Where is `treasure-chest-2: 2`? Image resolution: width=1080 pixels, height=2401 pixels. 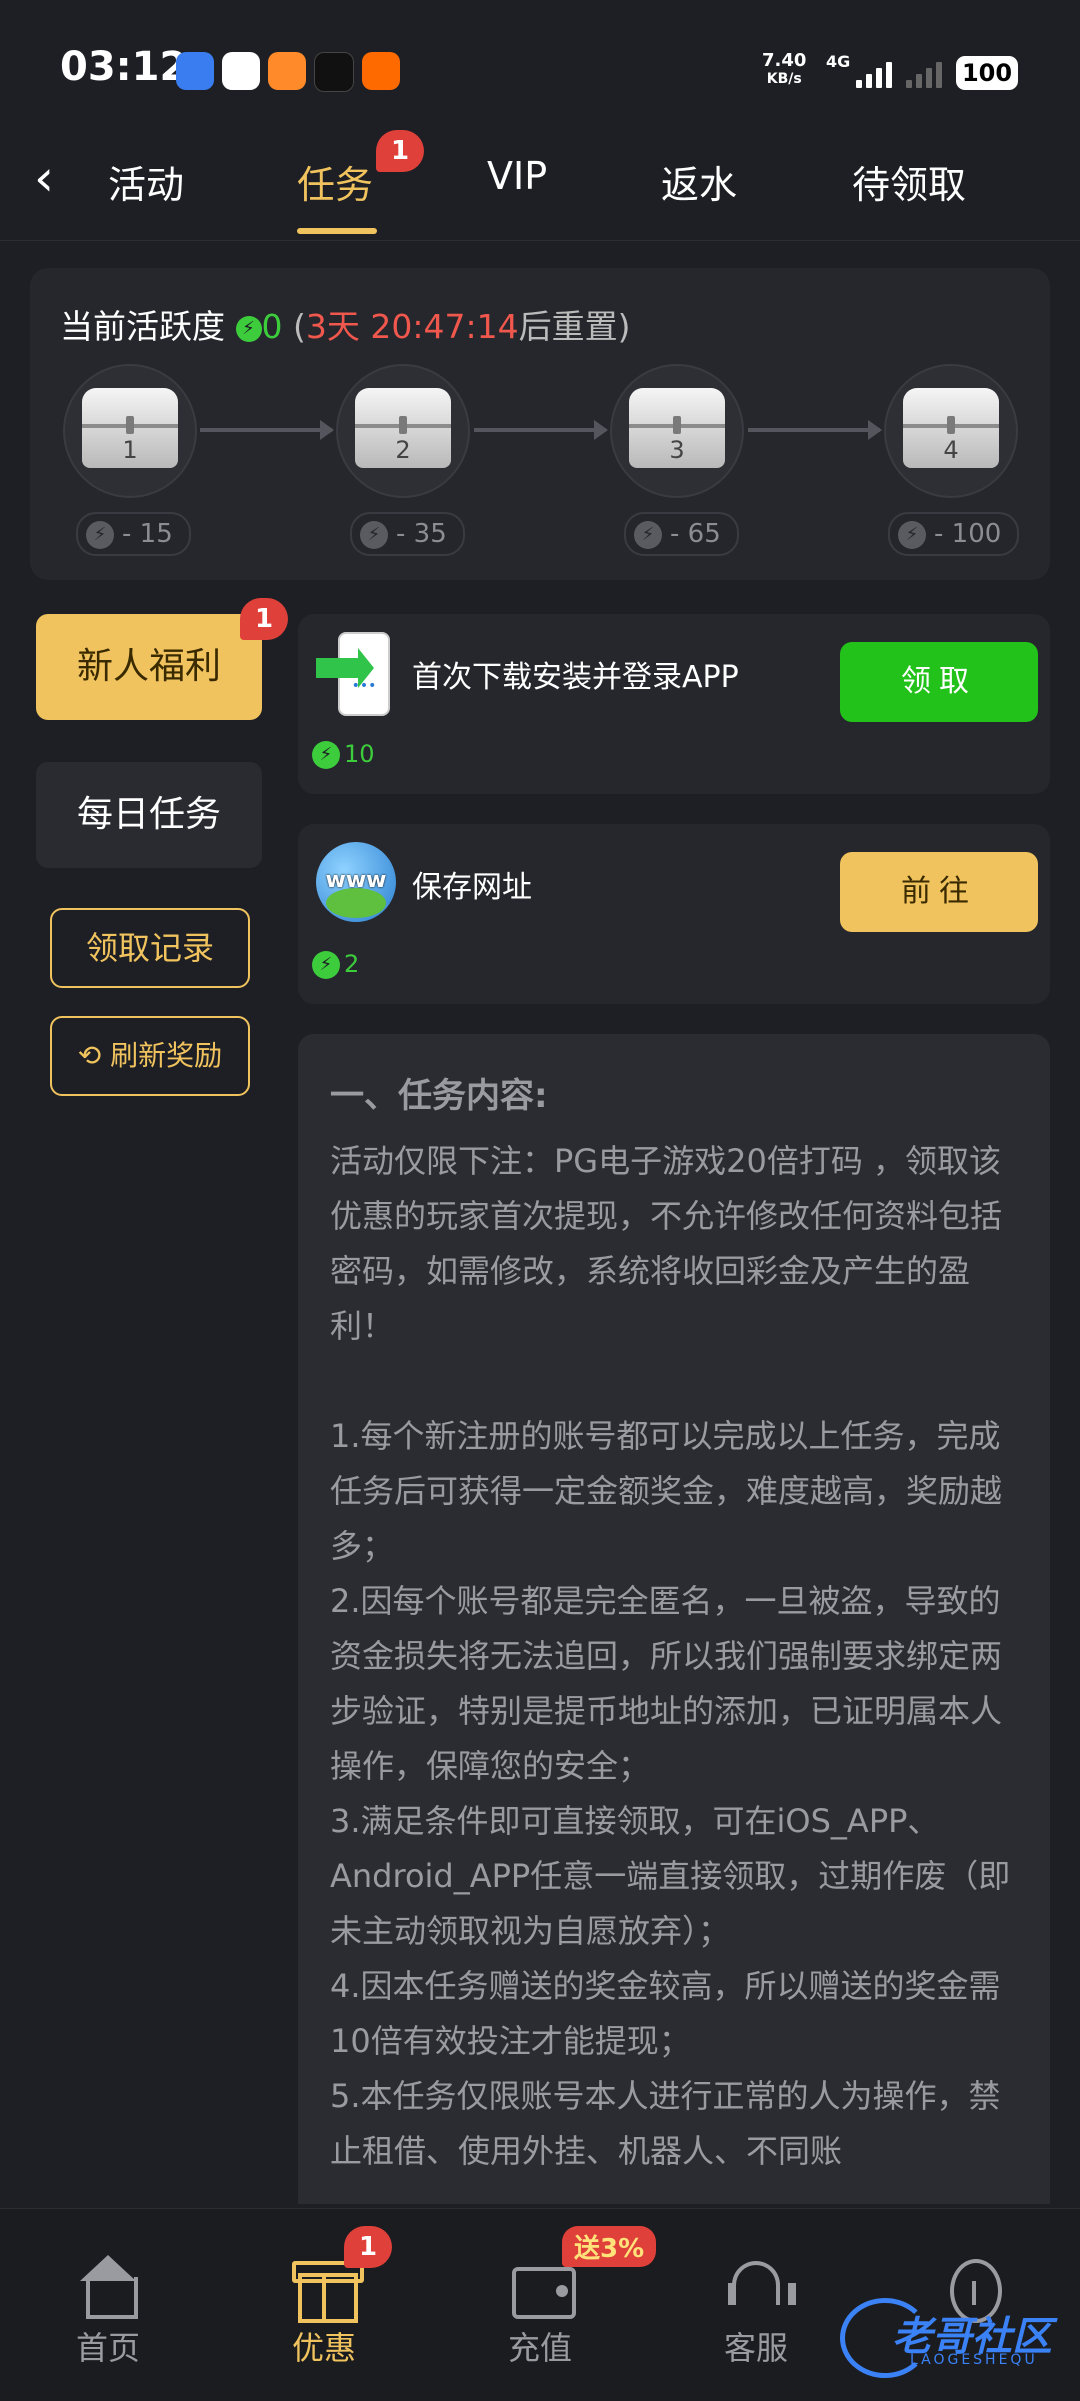
treasure-chest-2: 2 is located at coordinates (403, 431).